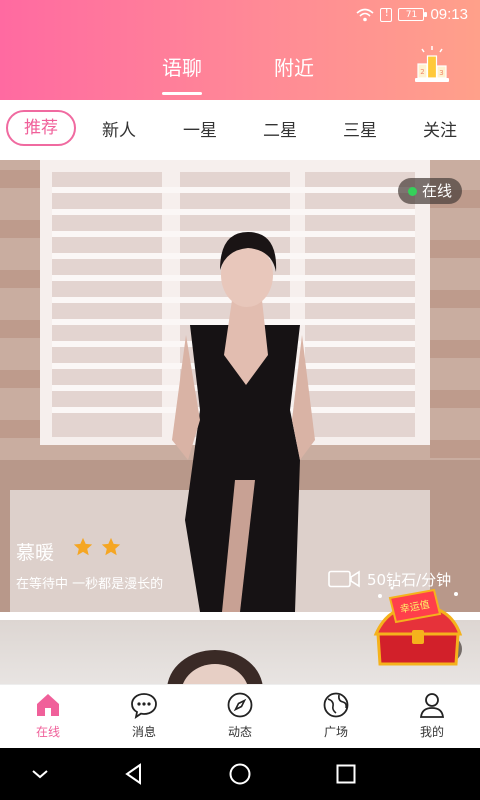 The width and height of the screenshot is (480, 800). What do you see at coordinates (119, 128) in the screenshot?
I see `category-newcomer: 新人` at bounding box center [119, 128].